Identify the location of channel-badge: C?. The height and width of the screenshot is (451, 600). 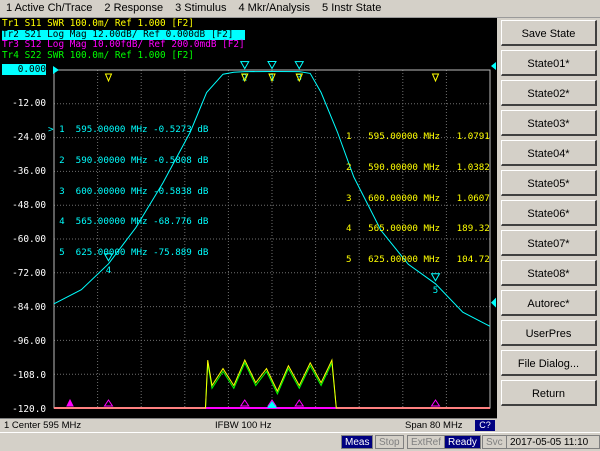
(485, 425).